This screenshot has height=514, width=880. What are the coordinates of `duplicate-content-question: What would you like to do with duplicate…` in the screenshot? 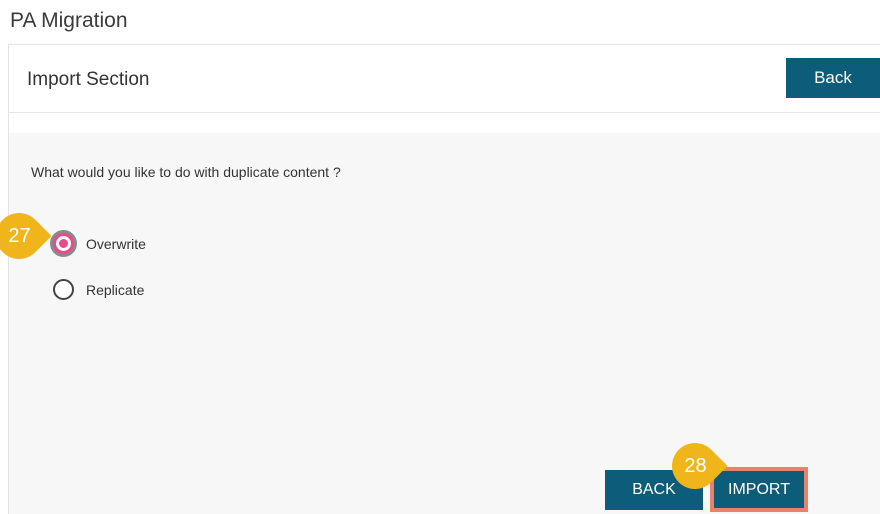 It's located at (186, 172).